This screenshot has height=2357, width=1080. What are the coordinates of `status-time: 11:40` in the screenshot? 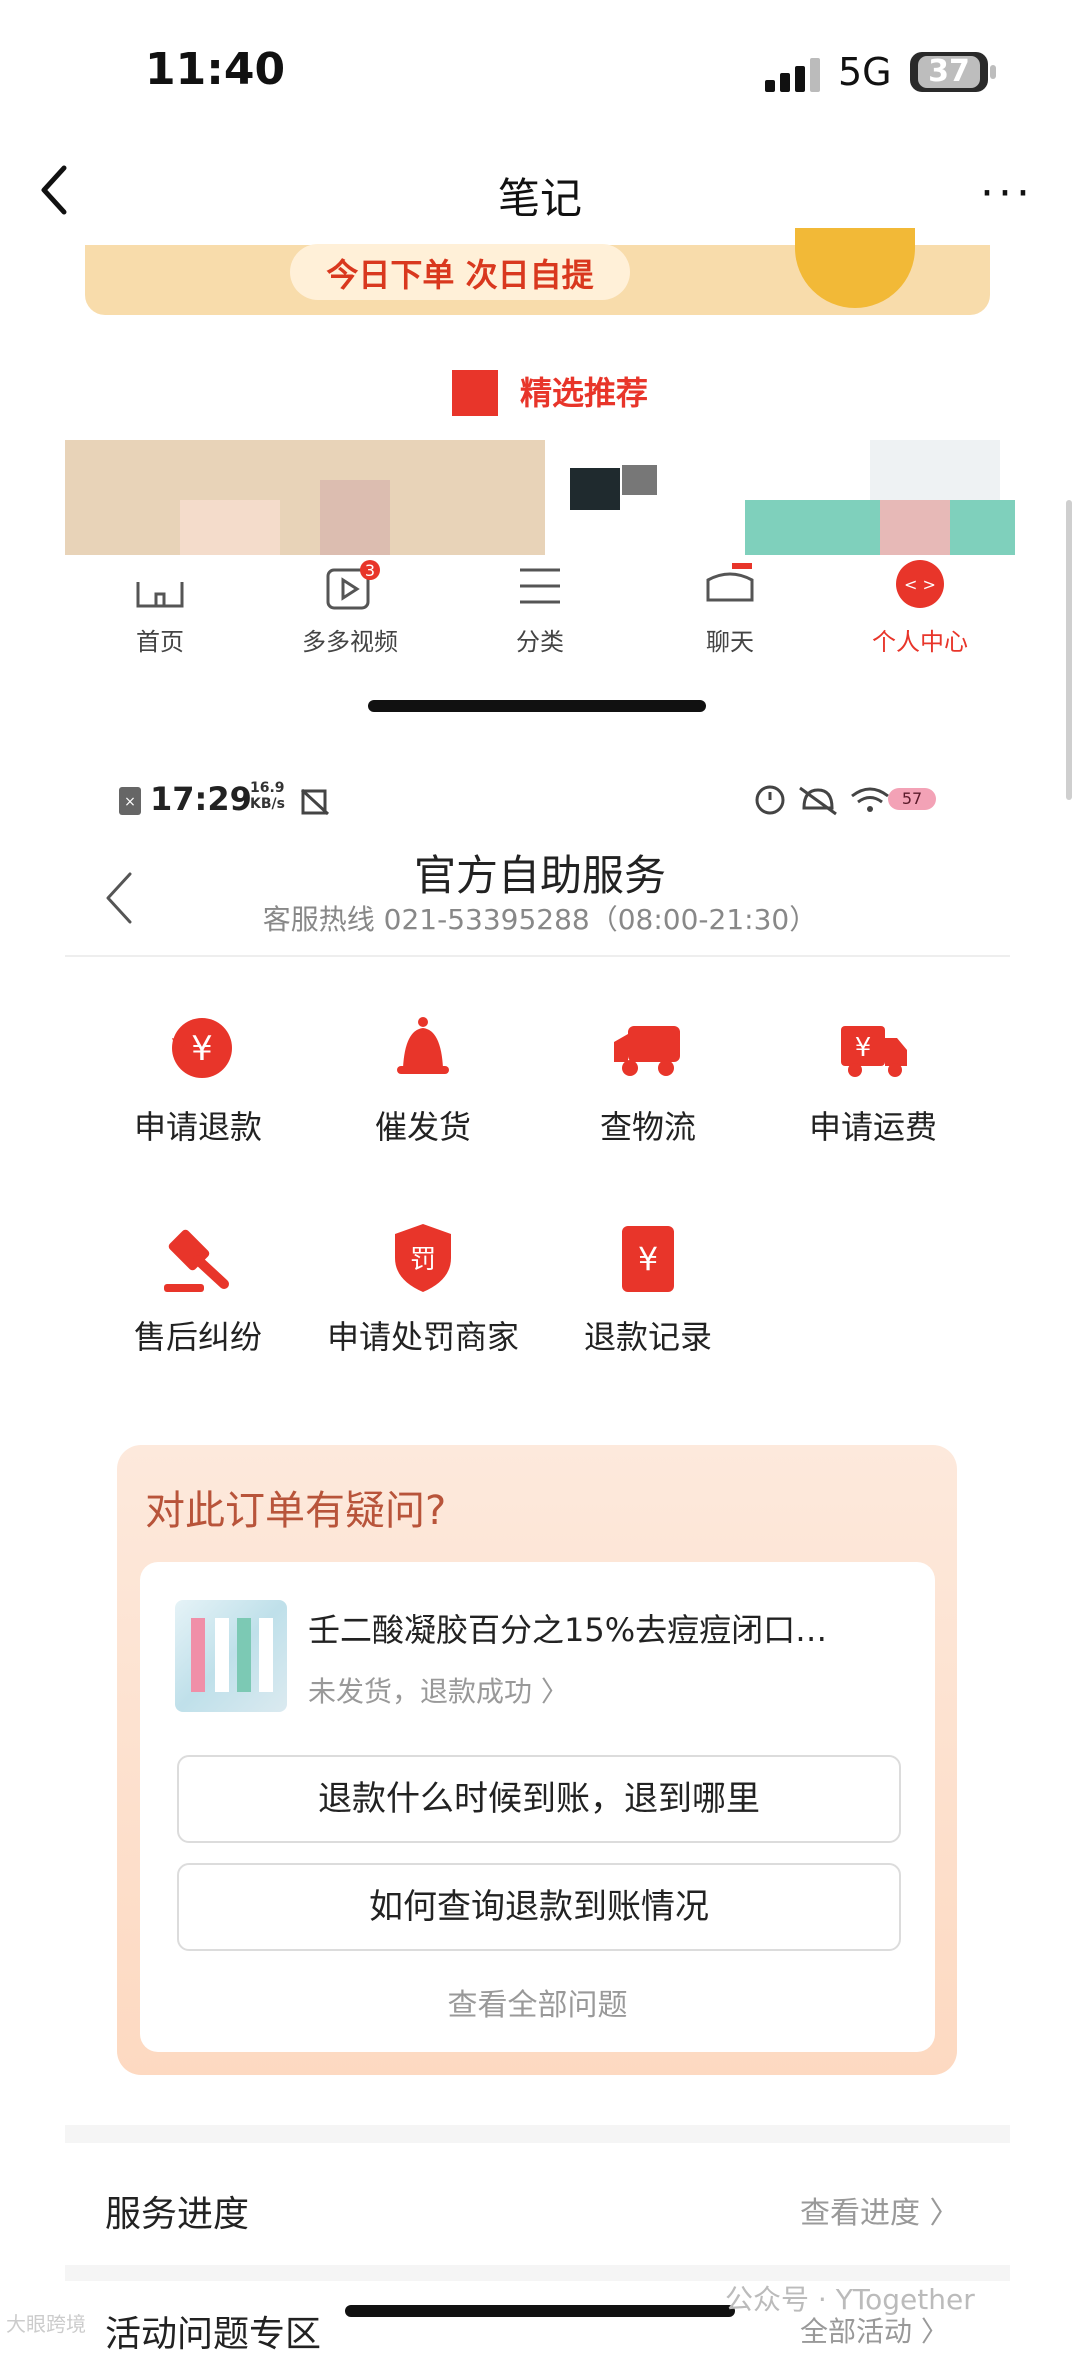 It's located at (215, 69).